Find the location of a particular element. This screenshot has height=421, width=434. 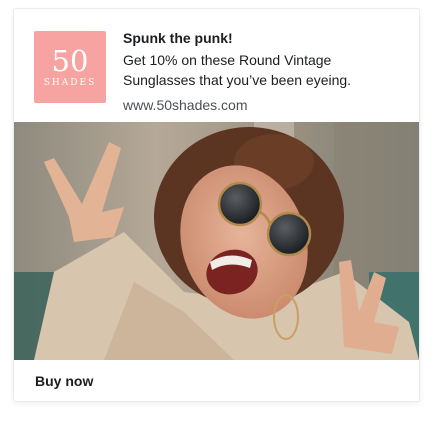

ad-headline: Spunk the punk! is located at coordinates (178, 38).